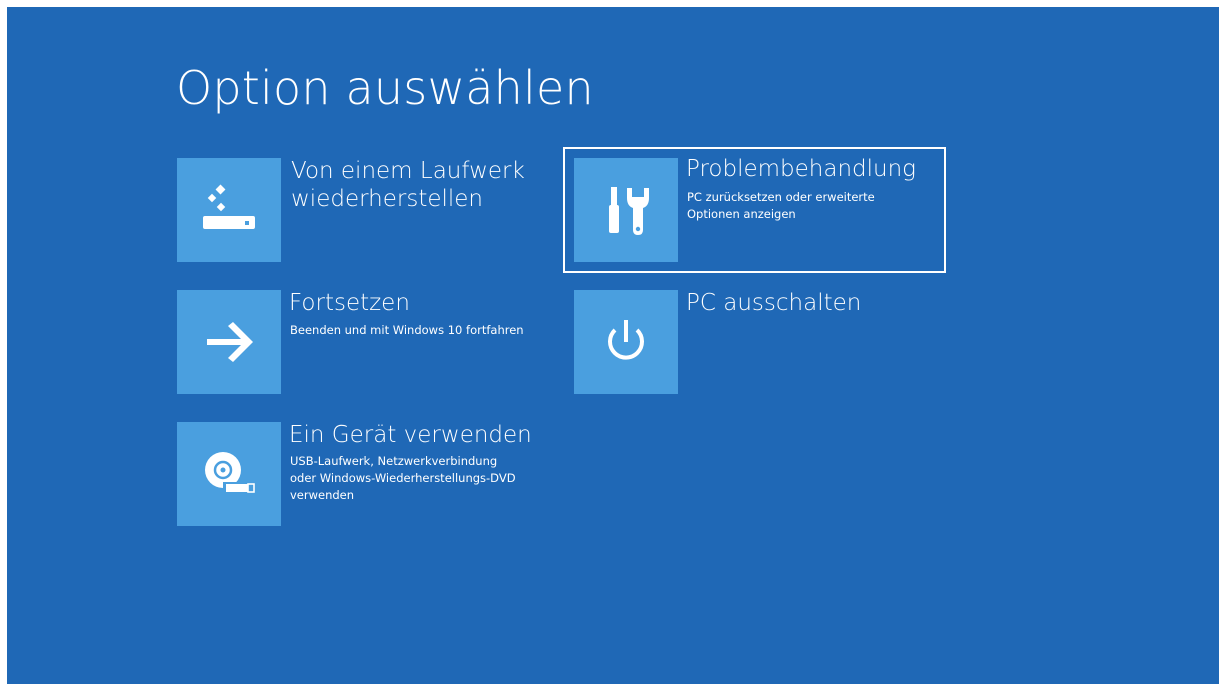  What do you see at coordinates (408, 185) in the screenshot?
I see `option-title: Von einem Laufwerk wiederherstellen` at bounding box center [408, 185].